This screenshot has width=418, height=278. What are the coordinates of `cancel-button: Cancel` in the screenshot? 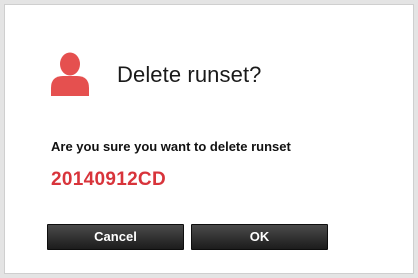 It's located at (115, 237).